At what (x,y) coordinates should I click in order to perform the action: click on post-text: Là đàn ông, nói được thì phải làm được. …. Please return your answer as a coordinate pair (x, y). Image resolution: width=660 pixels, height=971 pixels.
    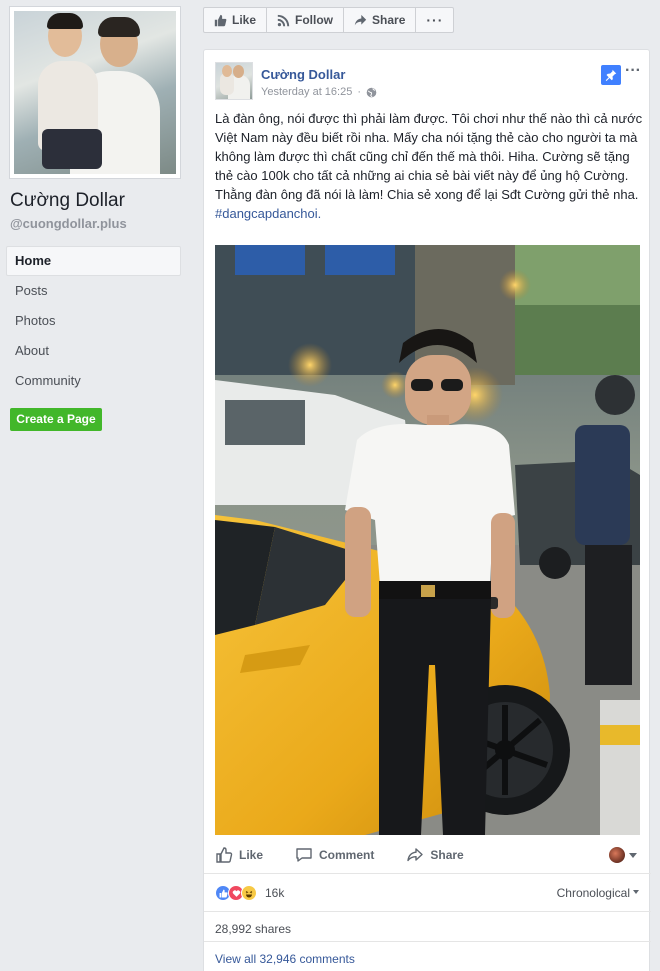
    Looking at the image, I should click on (429, 166).